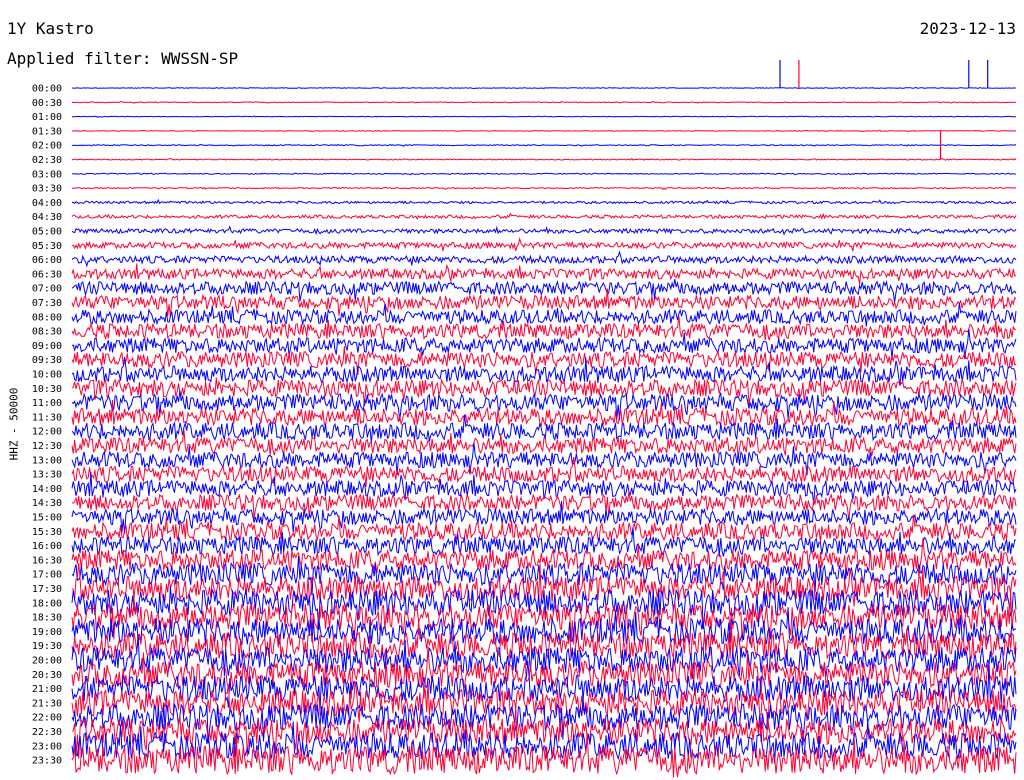 The height and width of the screenshot is (780, 1024). I want to click on row-label: 23:30, so click(47, 761).